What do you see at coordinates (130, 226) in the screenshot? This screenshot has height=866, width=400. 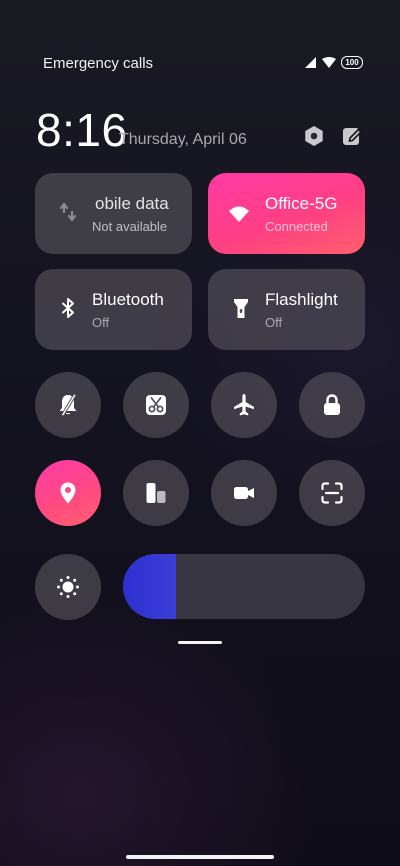 I see `mobile-data-subtitle: Not available` at bounding box center [130, 226].